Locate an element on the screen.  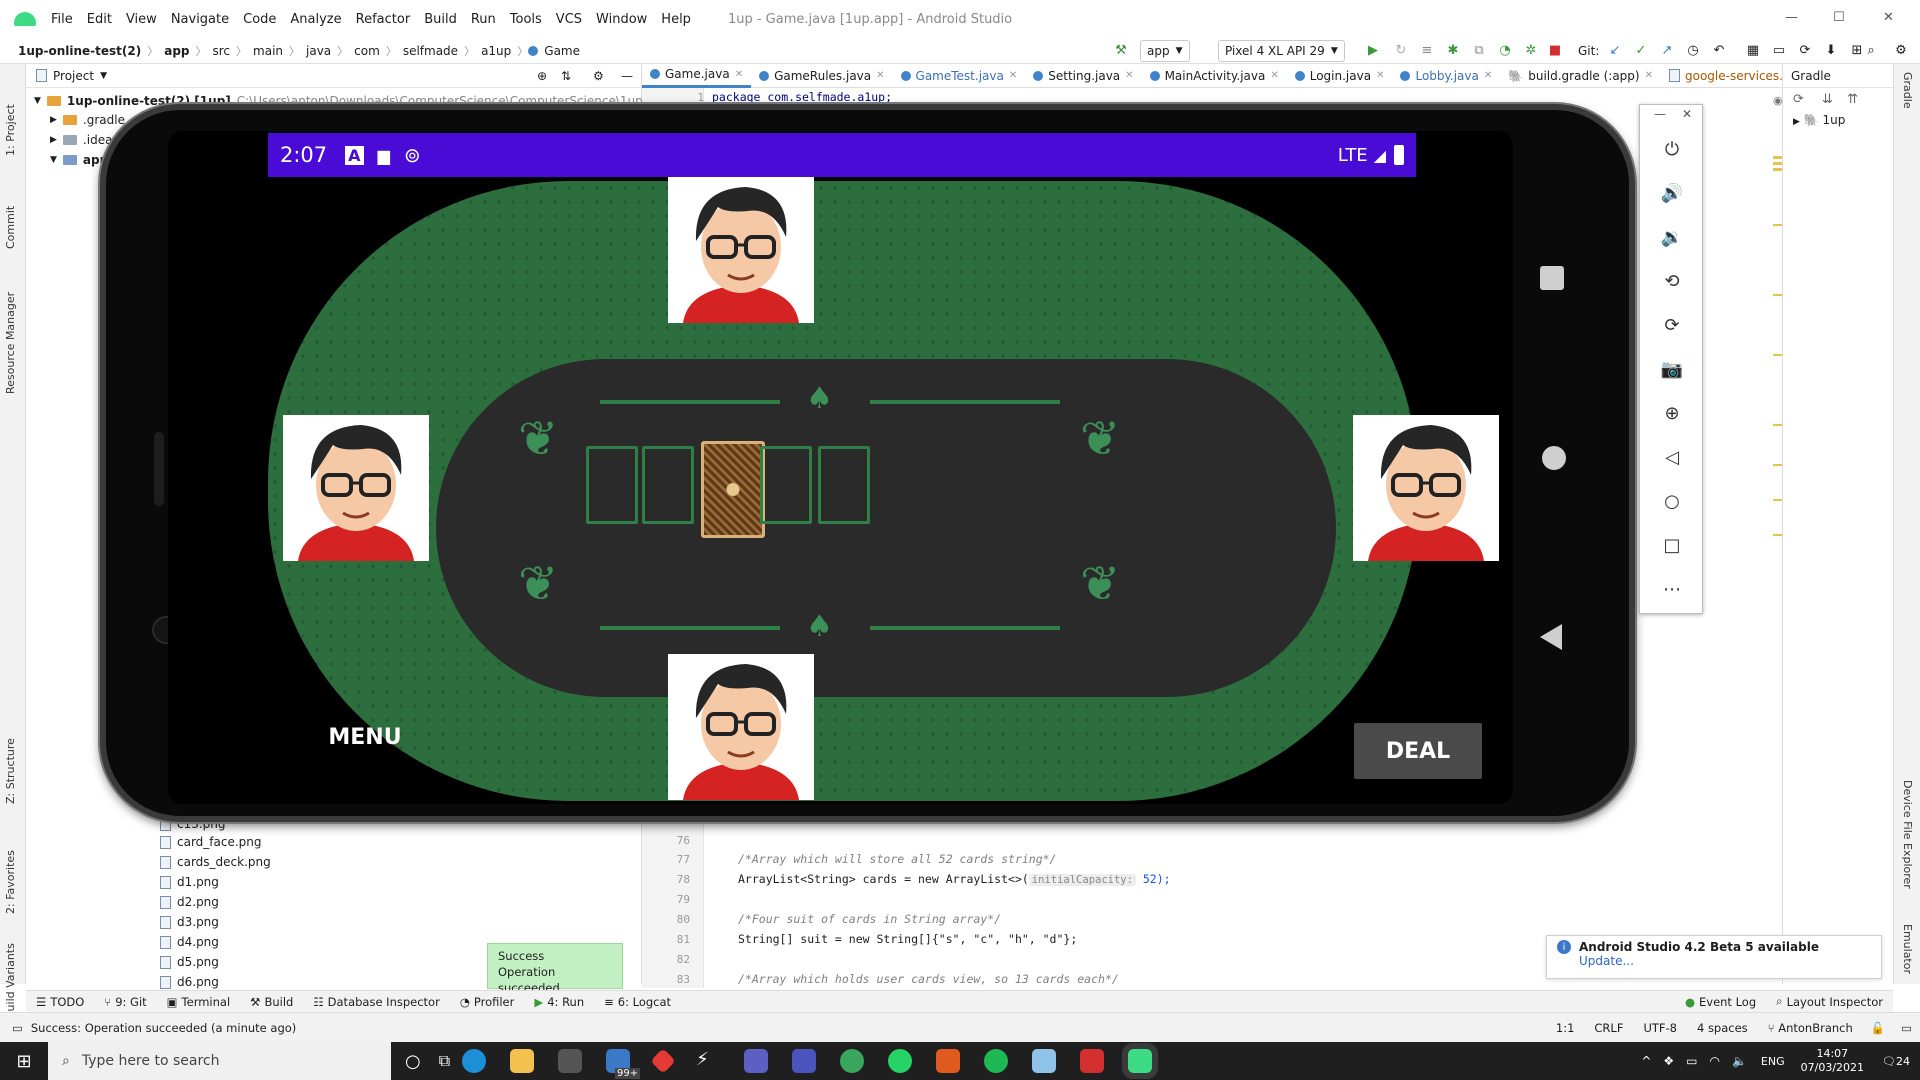
breadcrumb-selfmade: selfmade is located at coordinates (430, 51).